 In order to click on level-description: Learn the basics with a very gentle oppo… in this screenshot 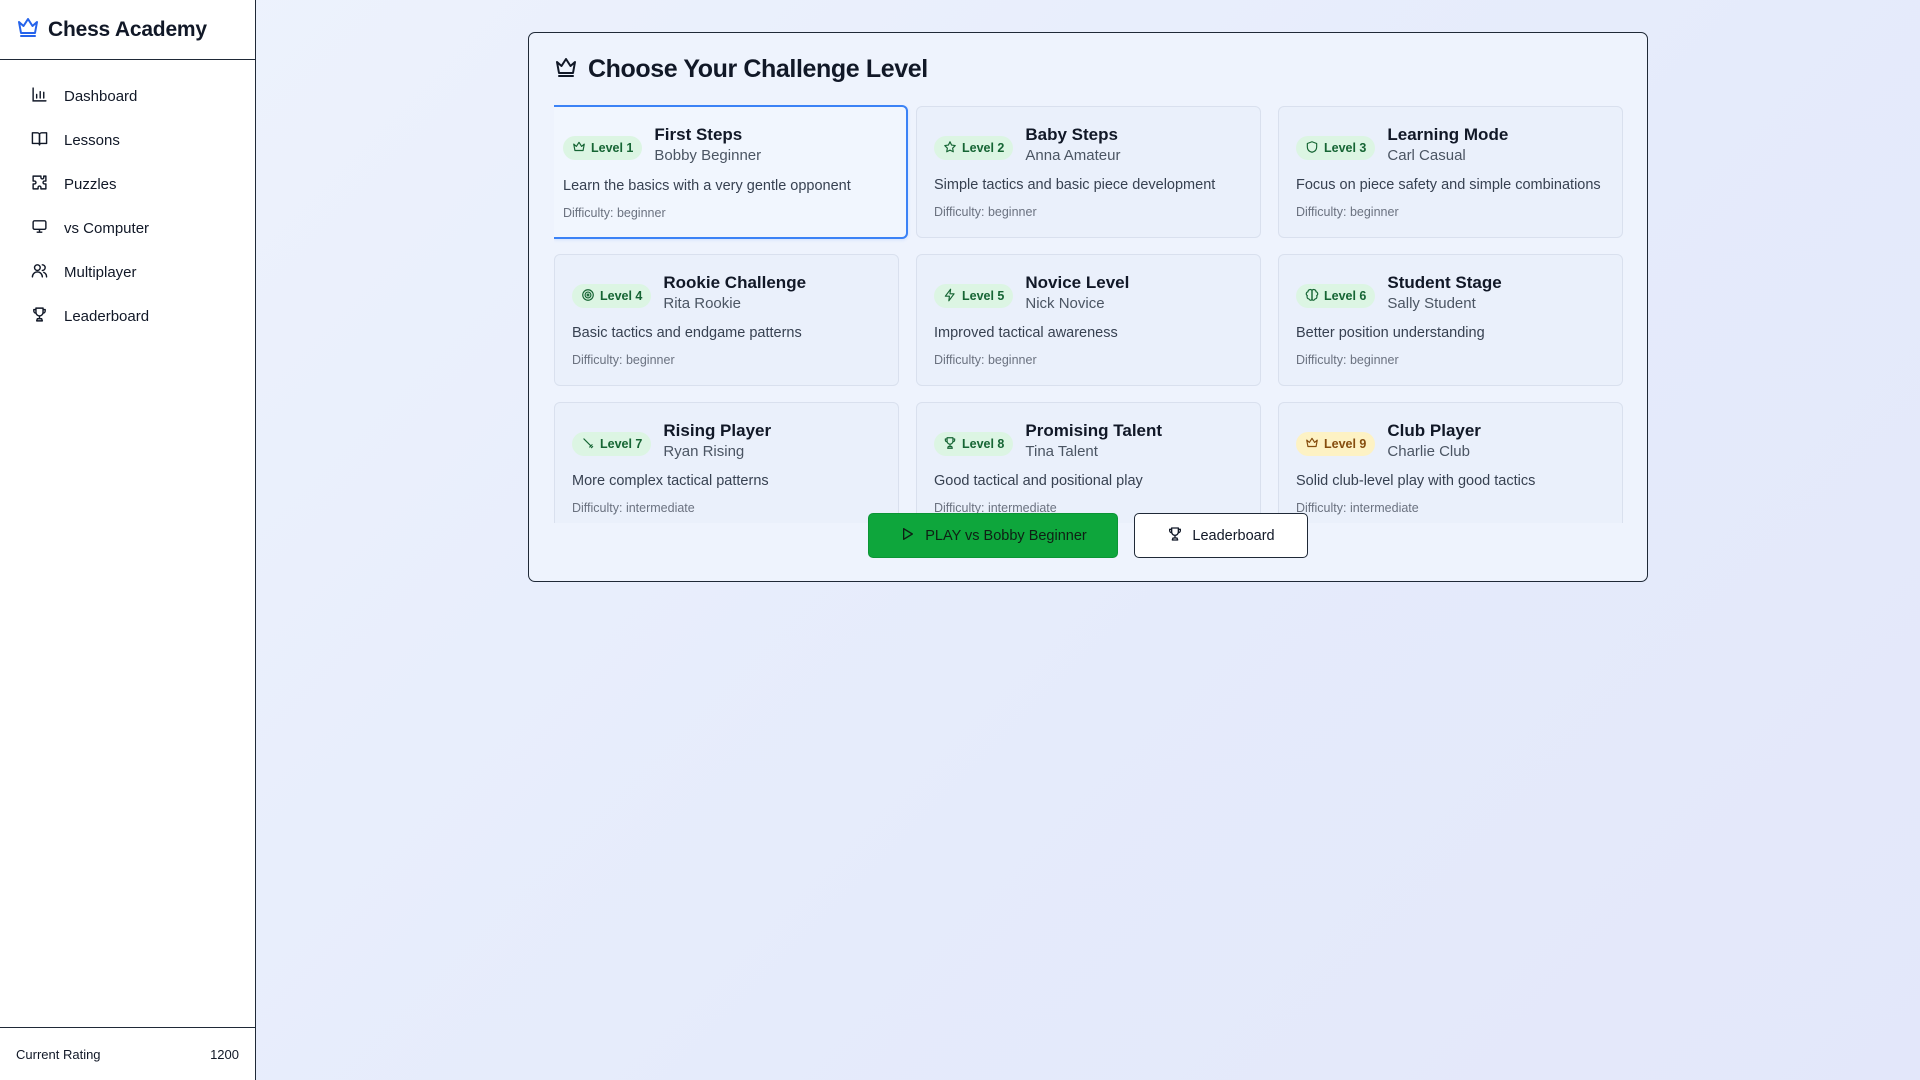, I will do `click(707, 186)`.